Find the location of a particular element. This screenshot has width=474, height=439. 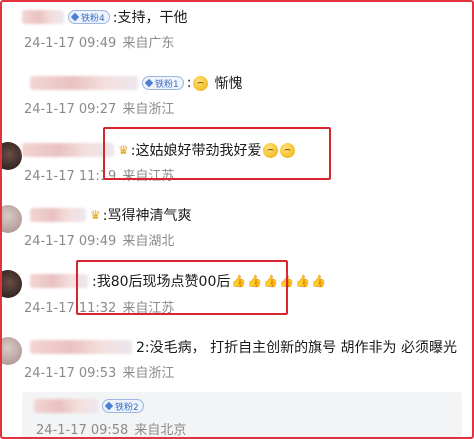

fan-badge: 铁粉2 is located at coordinates (123, 406).